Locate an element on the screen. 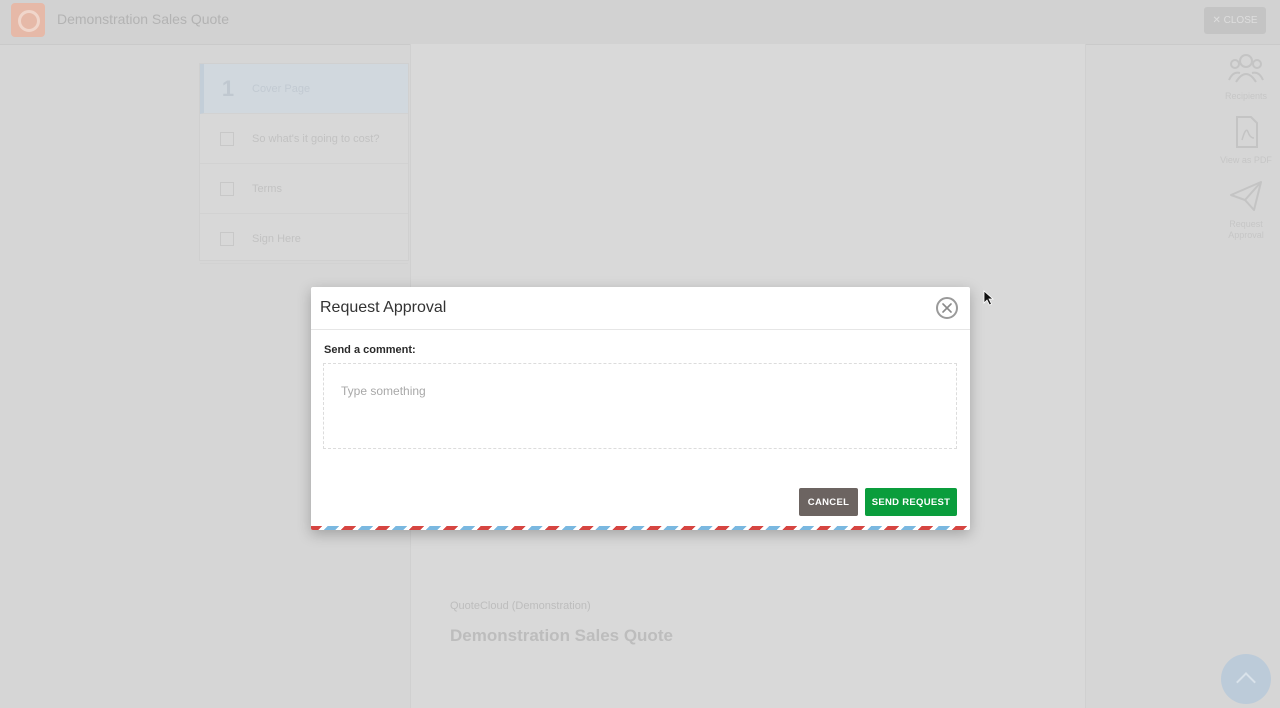  top-bar: Demonstration Sales Quote ✕ CLOSE is located at coordinates (640, 22).